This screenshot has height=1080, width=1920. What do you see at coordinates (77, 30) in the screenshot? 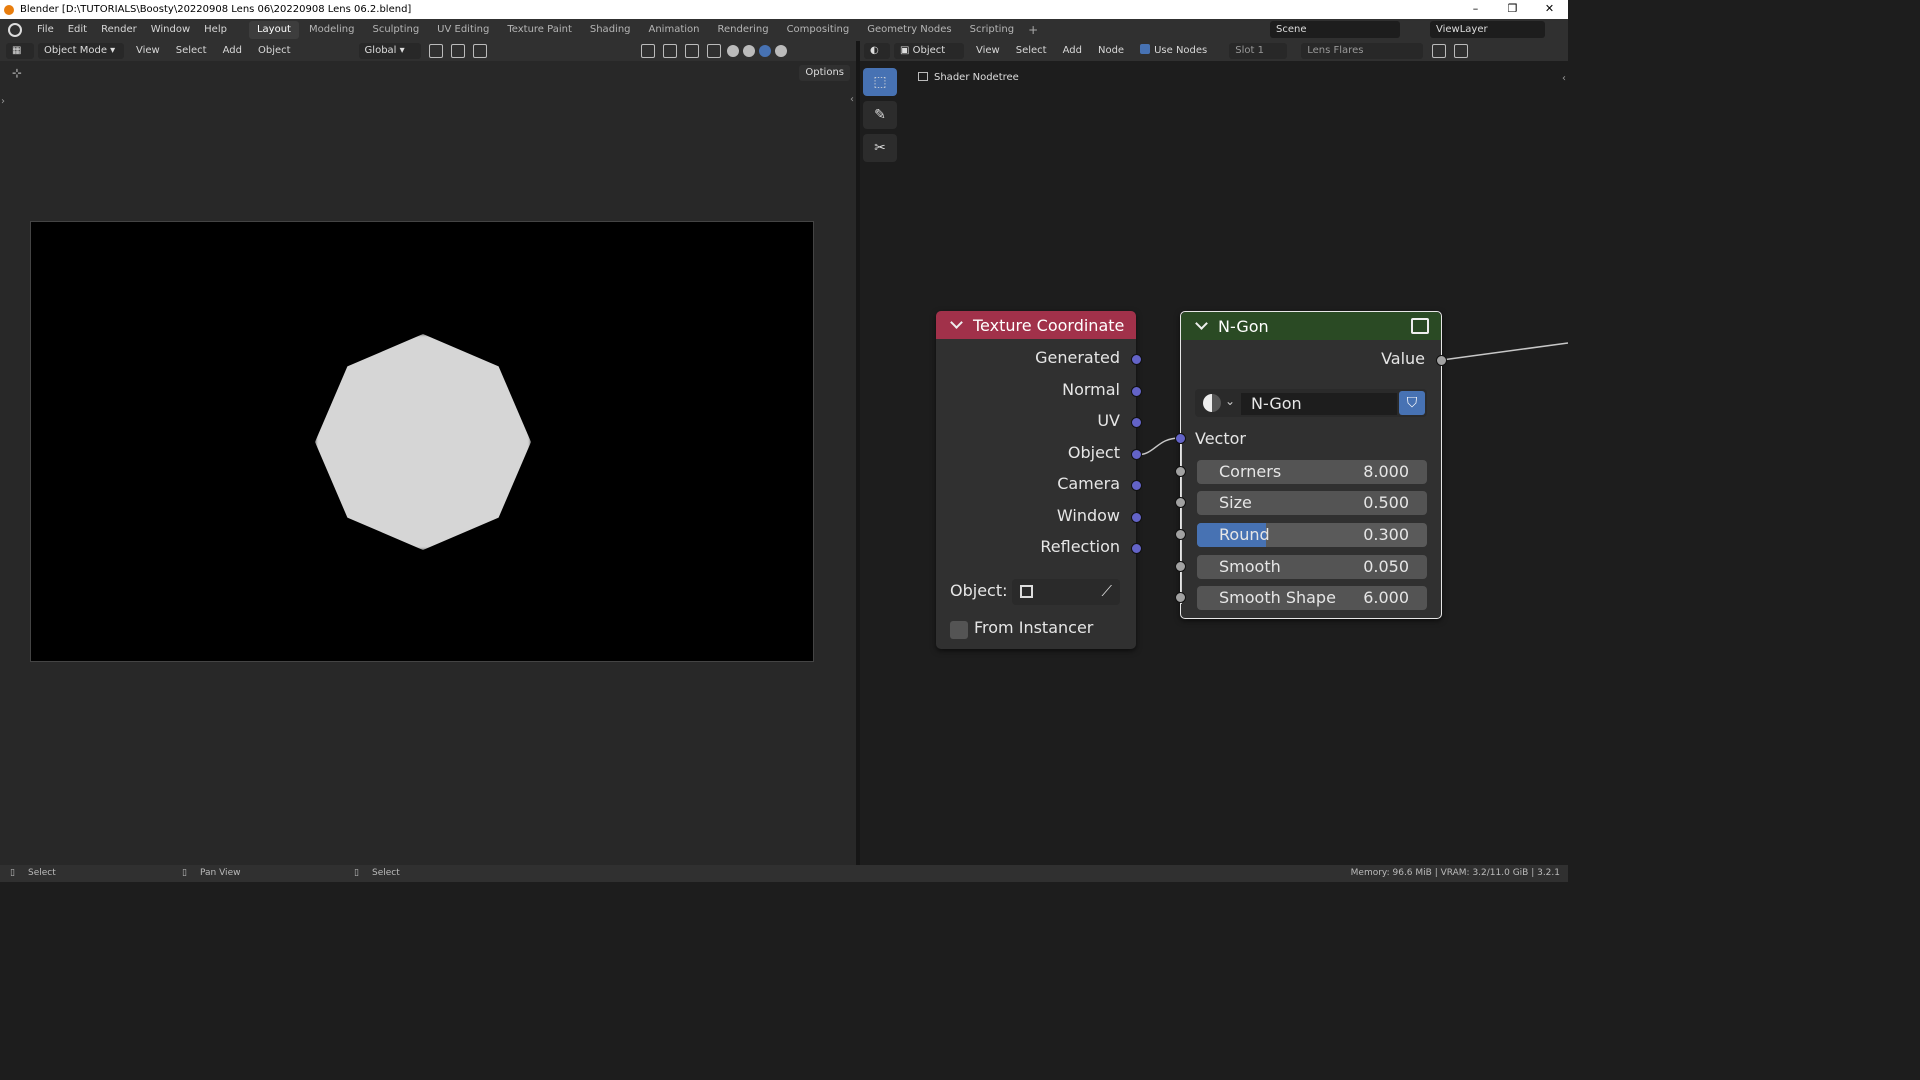
I see `menu-edit: Edit` at bounding box center [77, 30].